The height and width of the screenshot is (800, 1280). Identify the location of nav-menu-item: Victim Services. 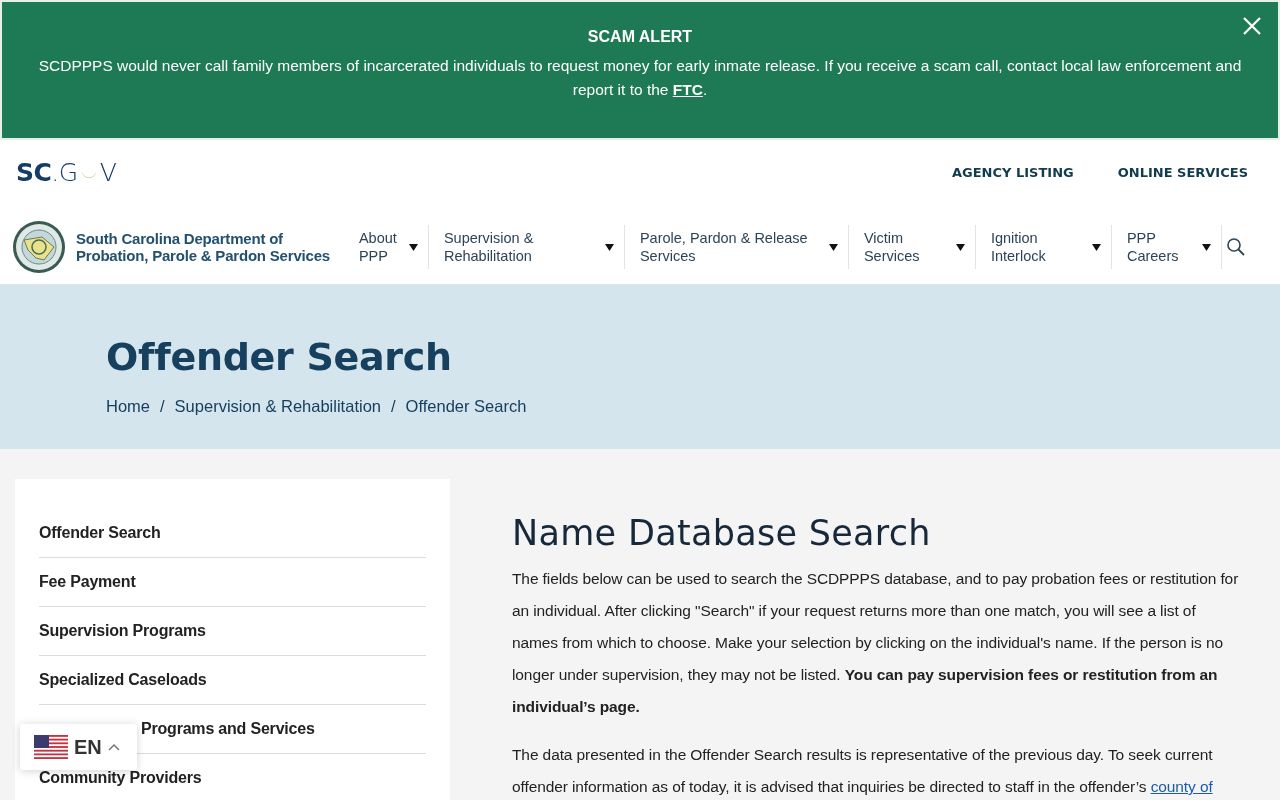
(911, 247).